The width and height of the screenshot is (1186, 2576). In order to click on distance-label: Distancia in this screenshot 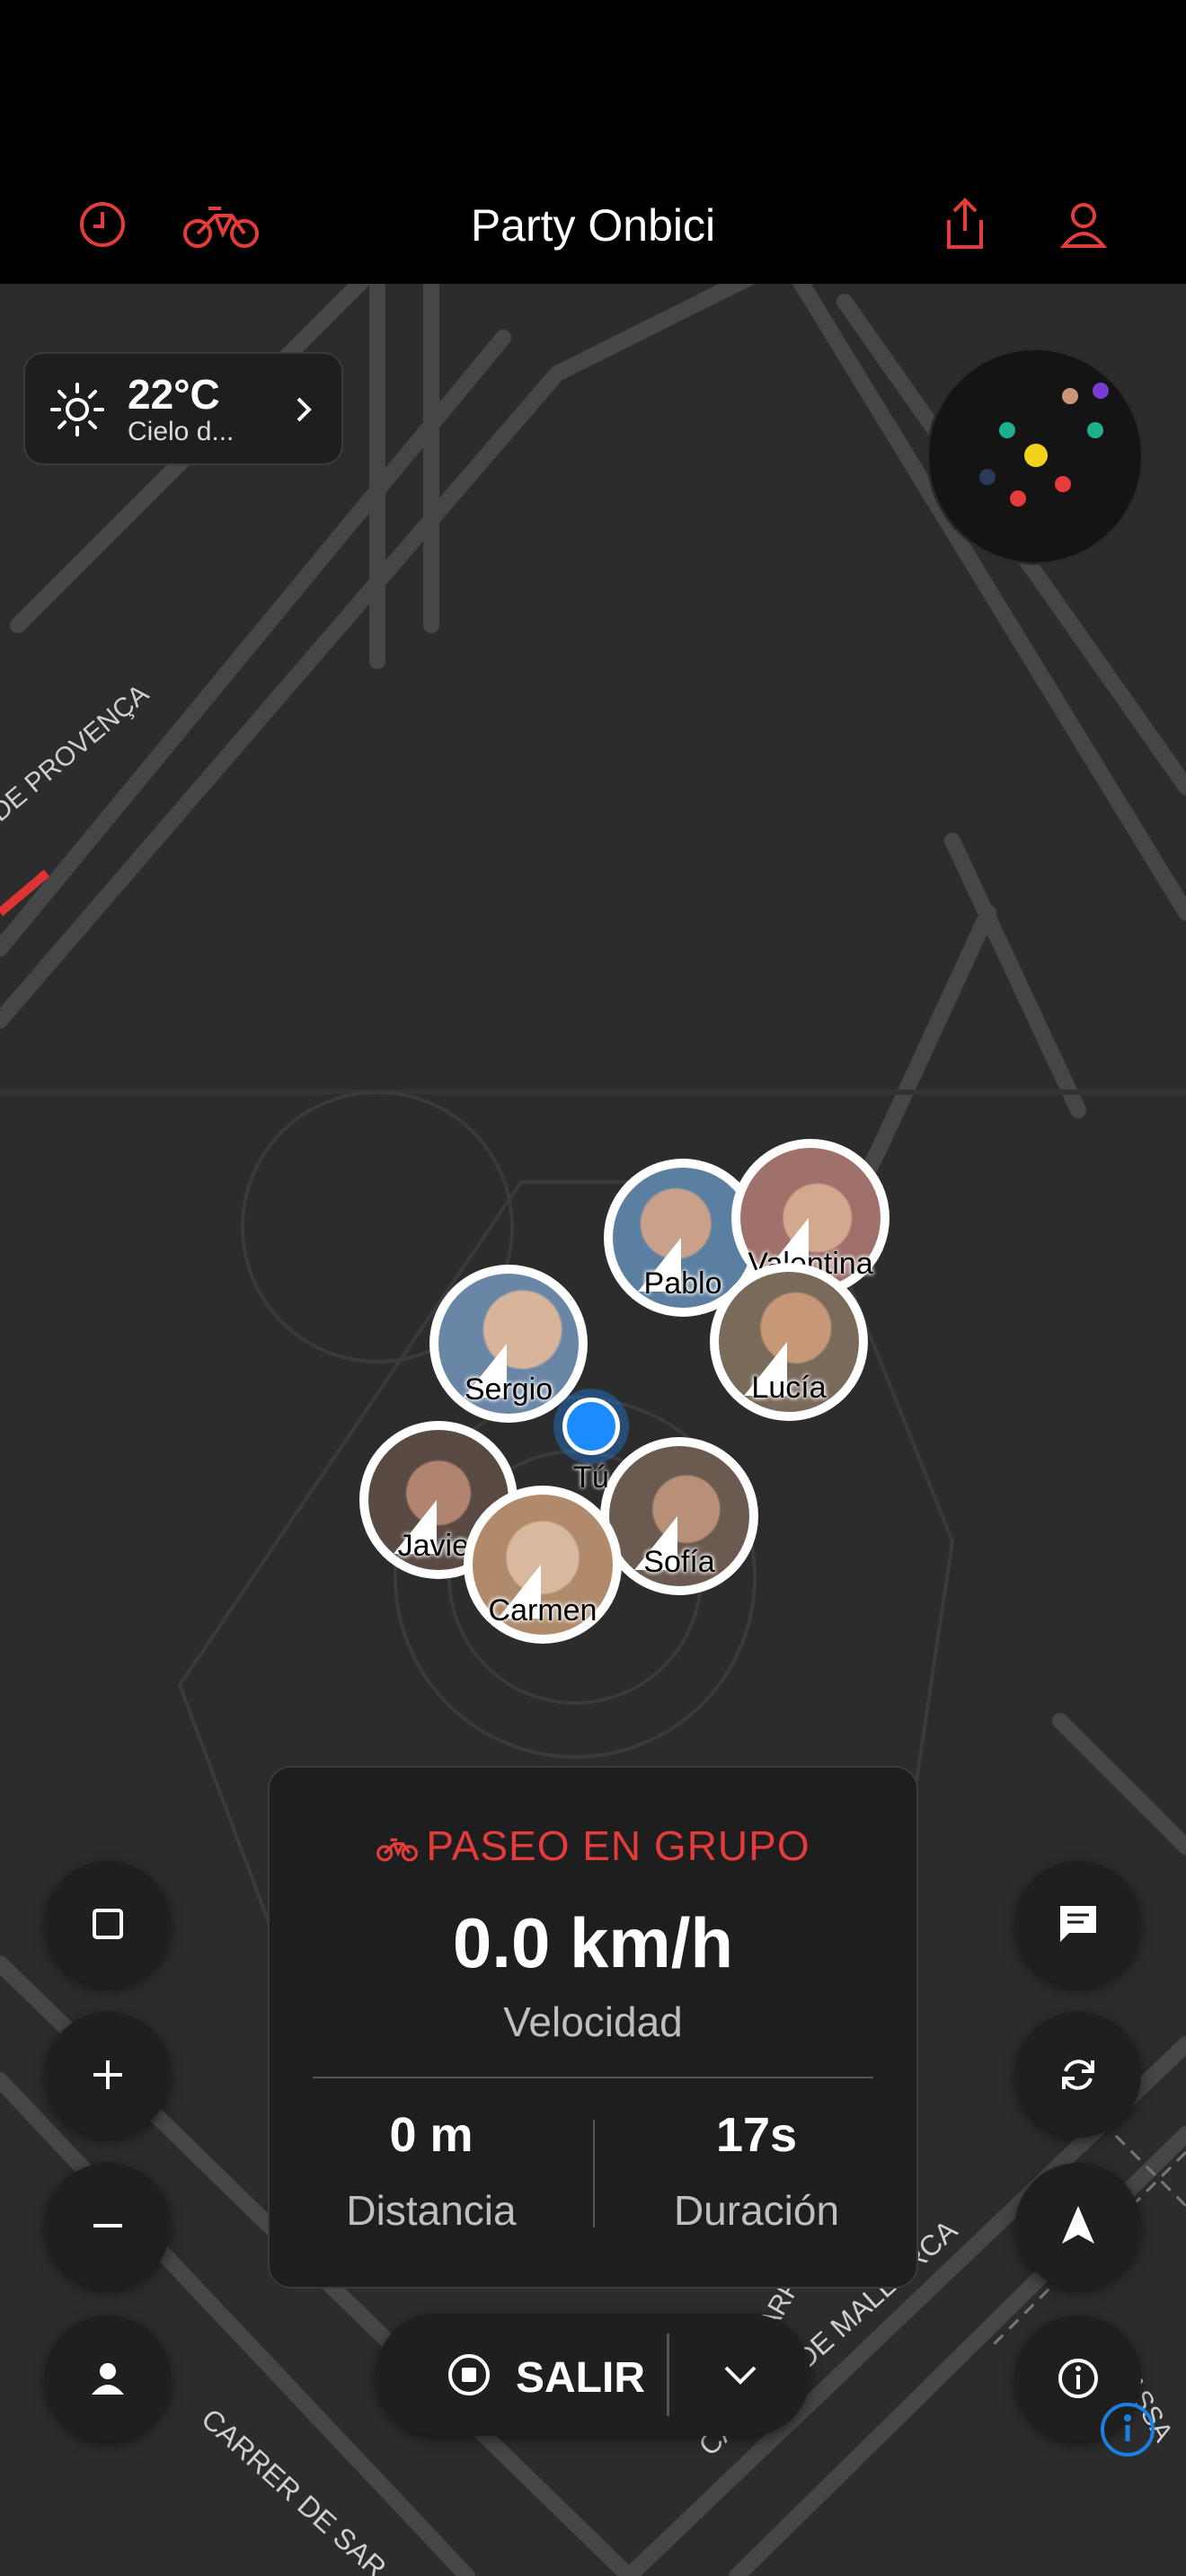, I will do `click(431, 2210)`.